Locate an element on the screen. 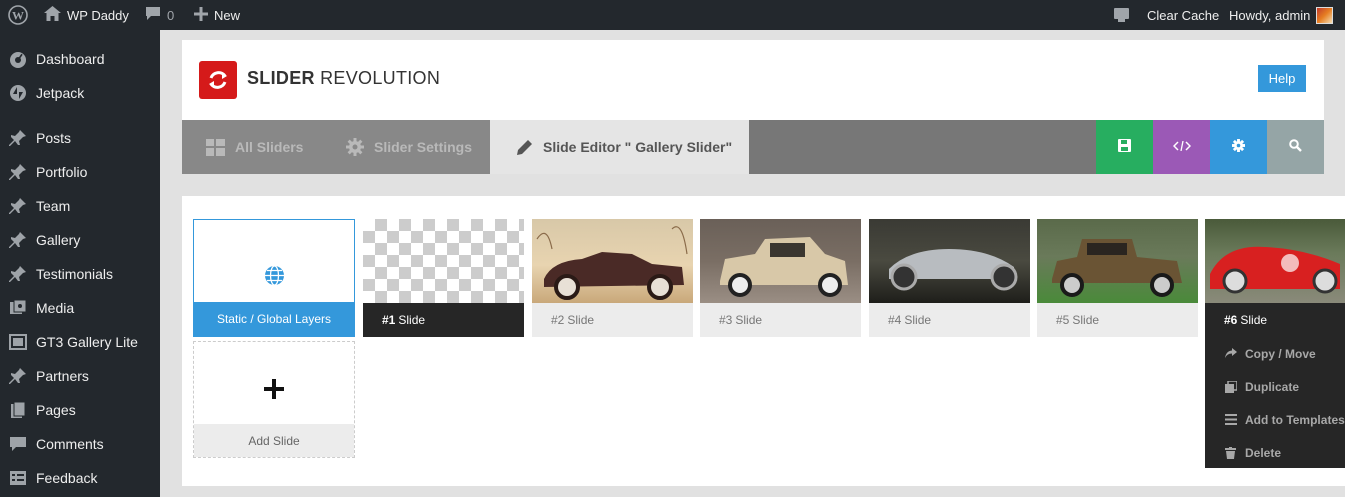  site-name: WP Daddy is located at coordinates (98, 15).